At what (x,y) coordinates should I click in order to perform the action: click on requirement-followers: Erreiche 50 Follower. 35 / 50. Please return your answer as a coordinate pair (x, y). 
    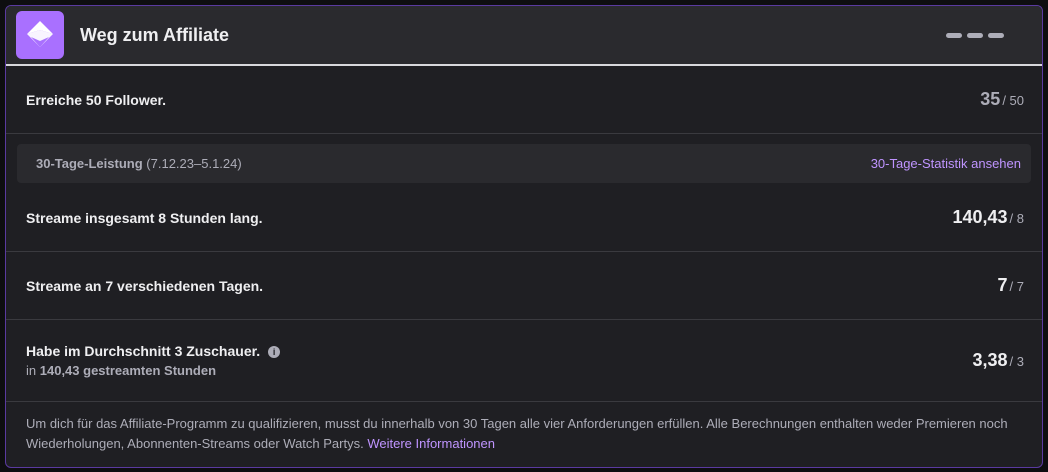
    Looking at the image, I should click on (524, 100).